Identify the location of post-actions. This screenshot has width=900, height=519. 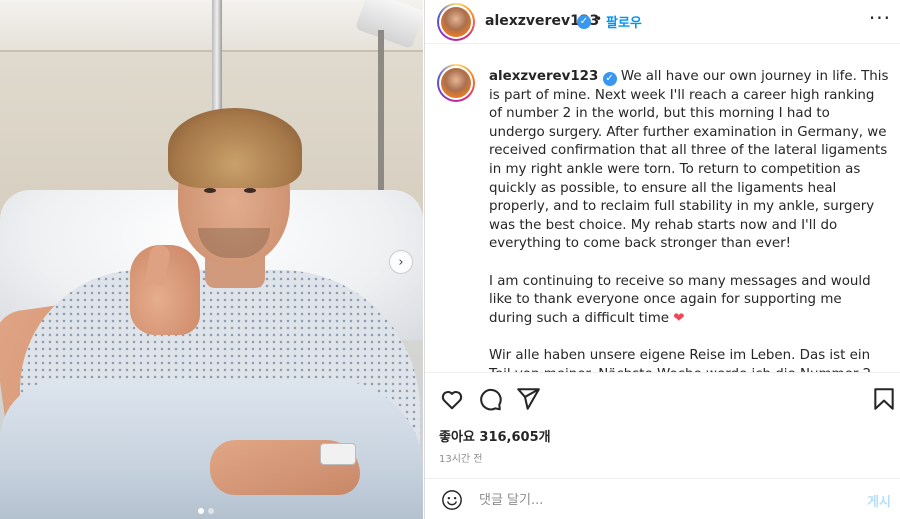
(662, 398).